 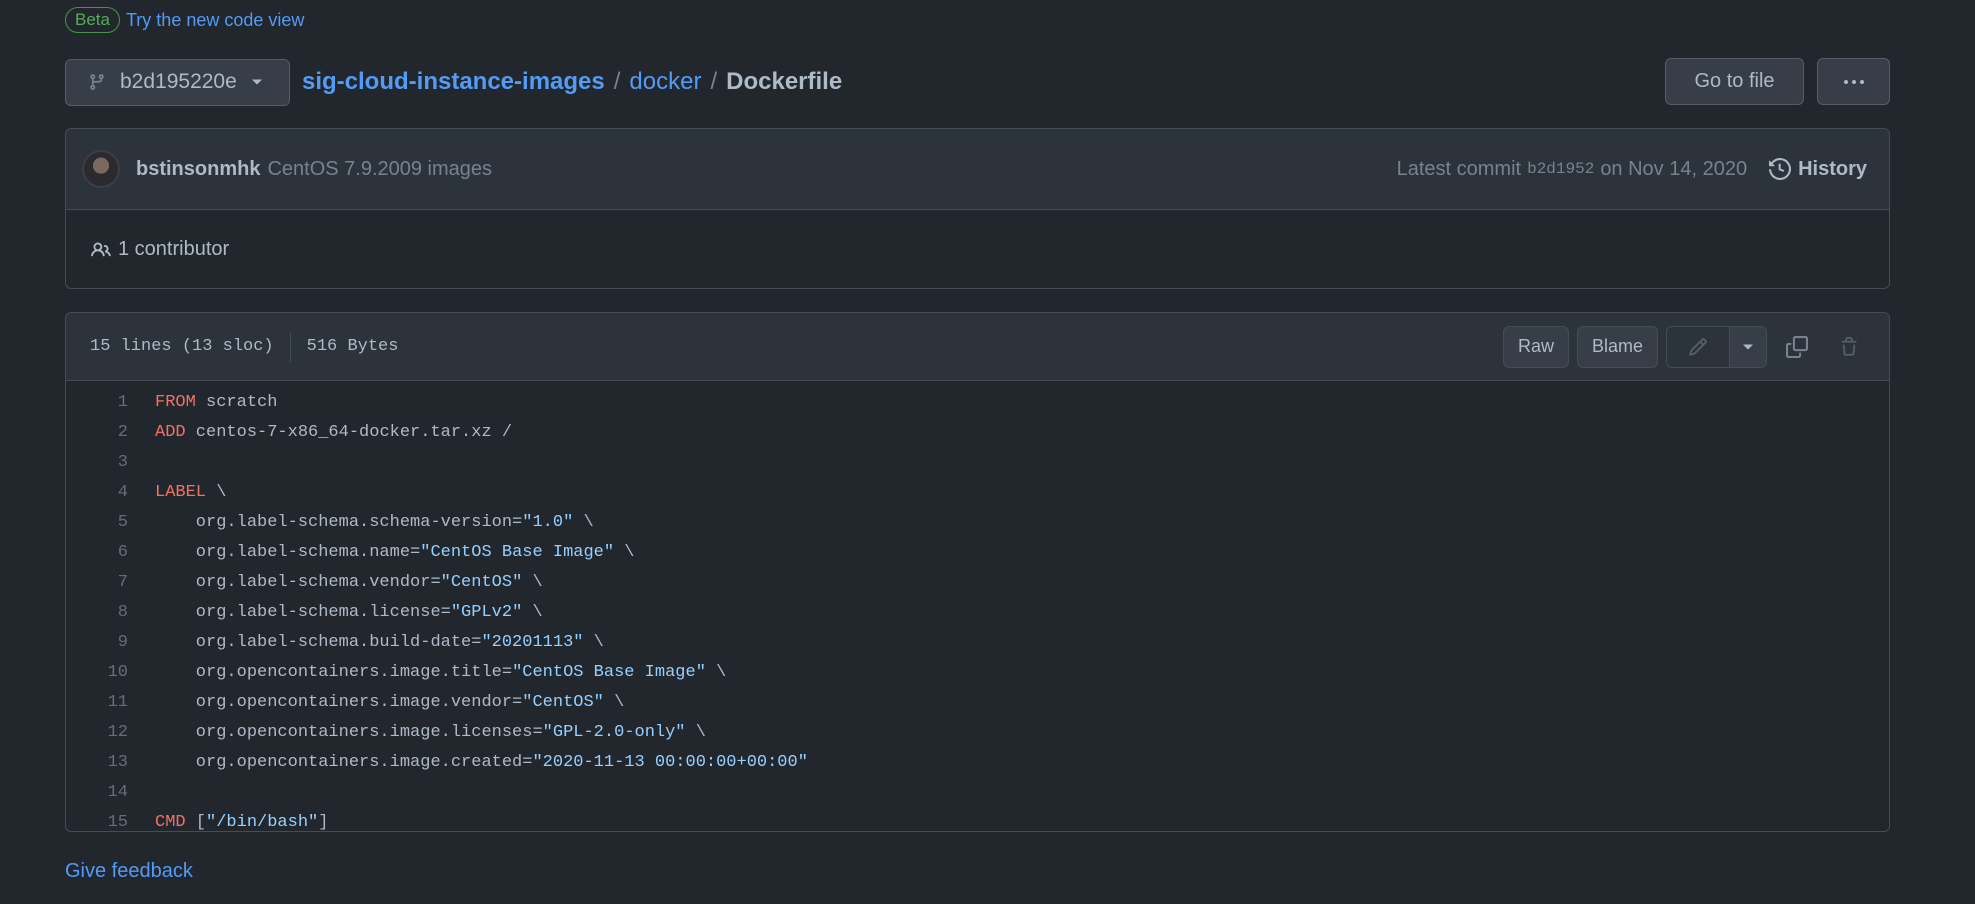 I want to click on code-text: [, so click(x=196, y=822).